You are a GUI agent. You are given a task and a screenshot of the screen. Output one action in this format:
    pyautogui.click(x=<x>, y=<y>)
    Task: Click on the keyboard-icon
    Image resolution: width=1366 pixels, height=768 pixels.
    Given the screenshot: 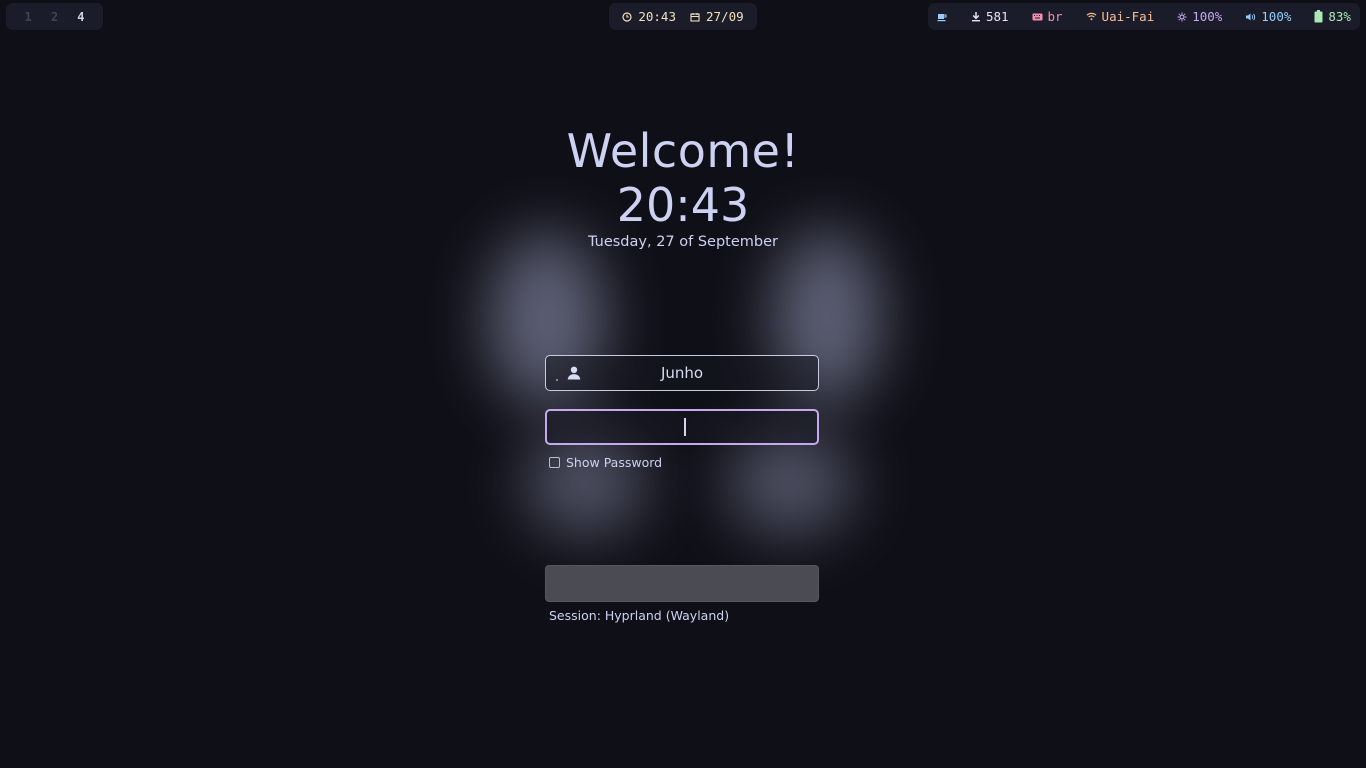 What is the action you would take?
    pyautogui.click(x=1037, y=16)
    